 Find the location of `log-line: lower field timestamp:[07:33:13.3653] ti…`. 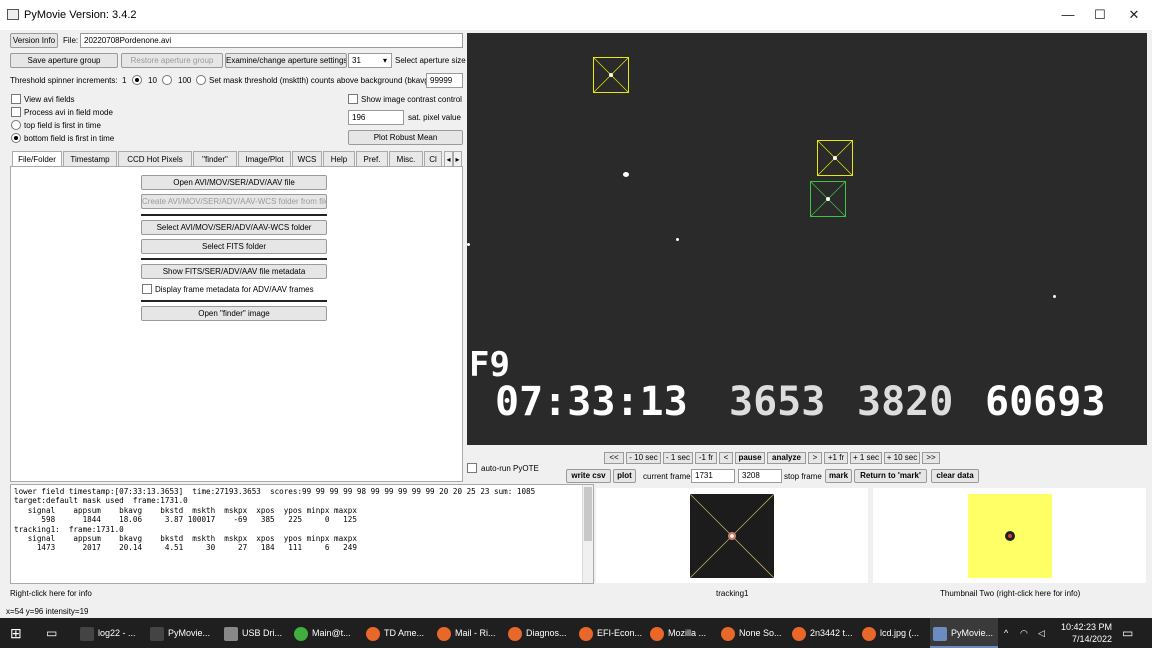

log-line: lower field timestamp:[07:33:13.3653] ti… is located at coordinates (275, 491).